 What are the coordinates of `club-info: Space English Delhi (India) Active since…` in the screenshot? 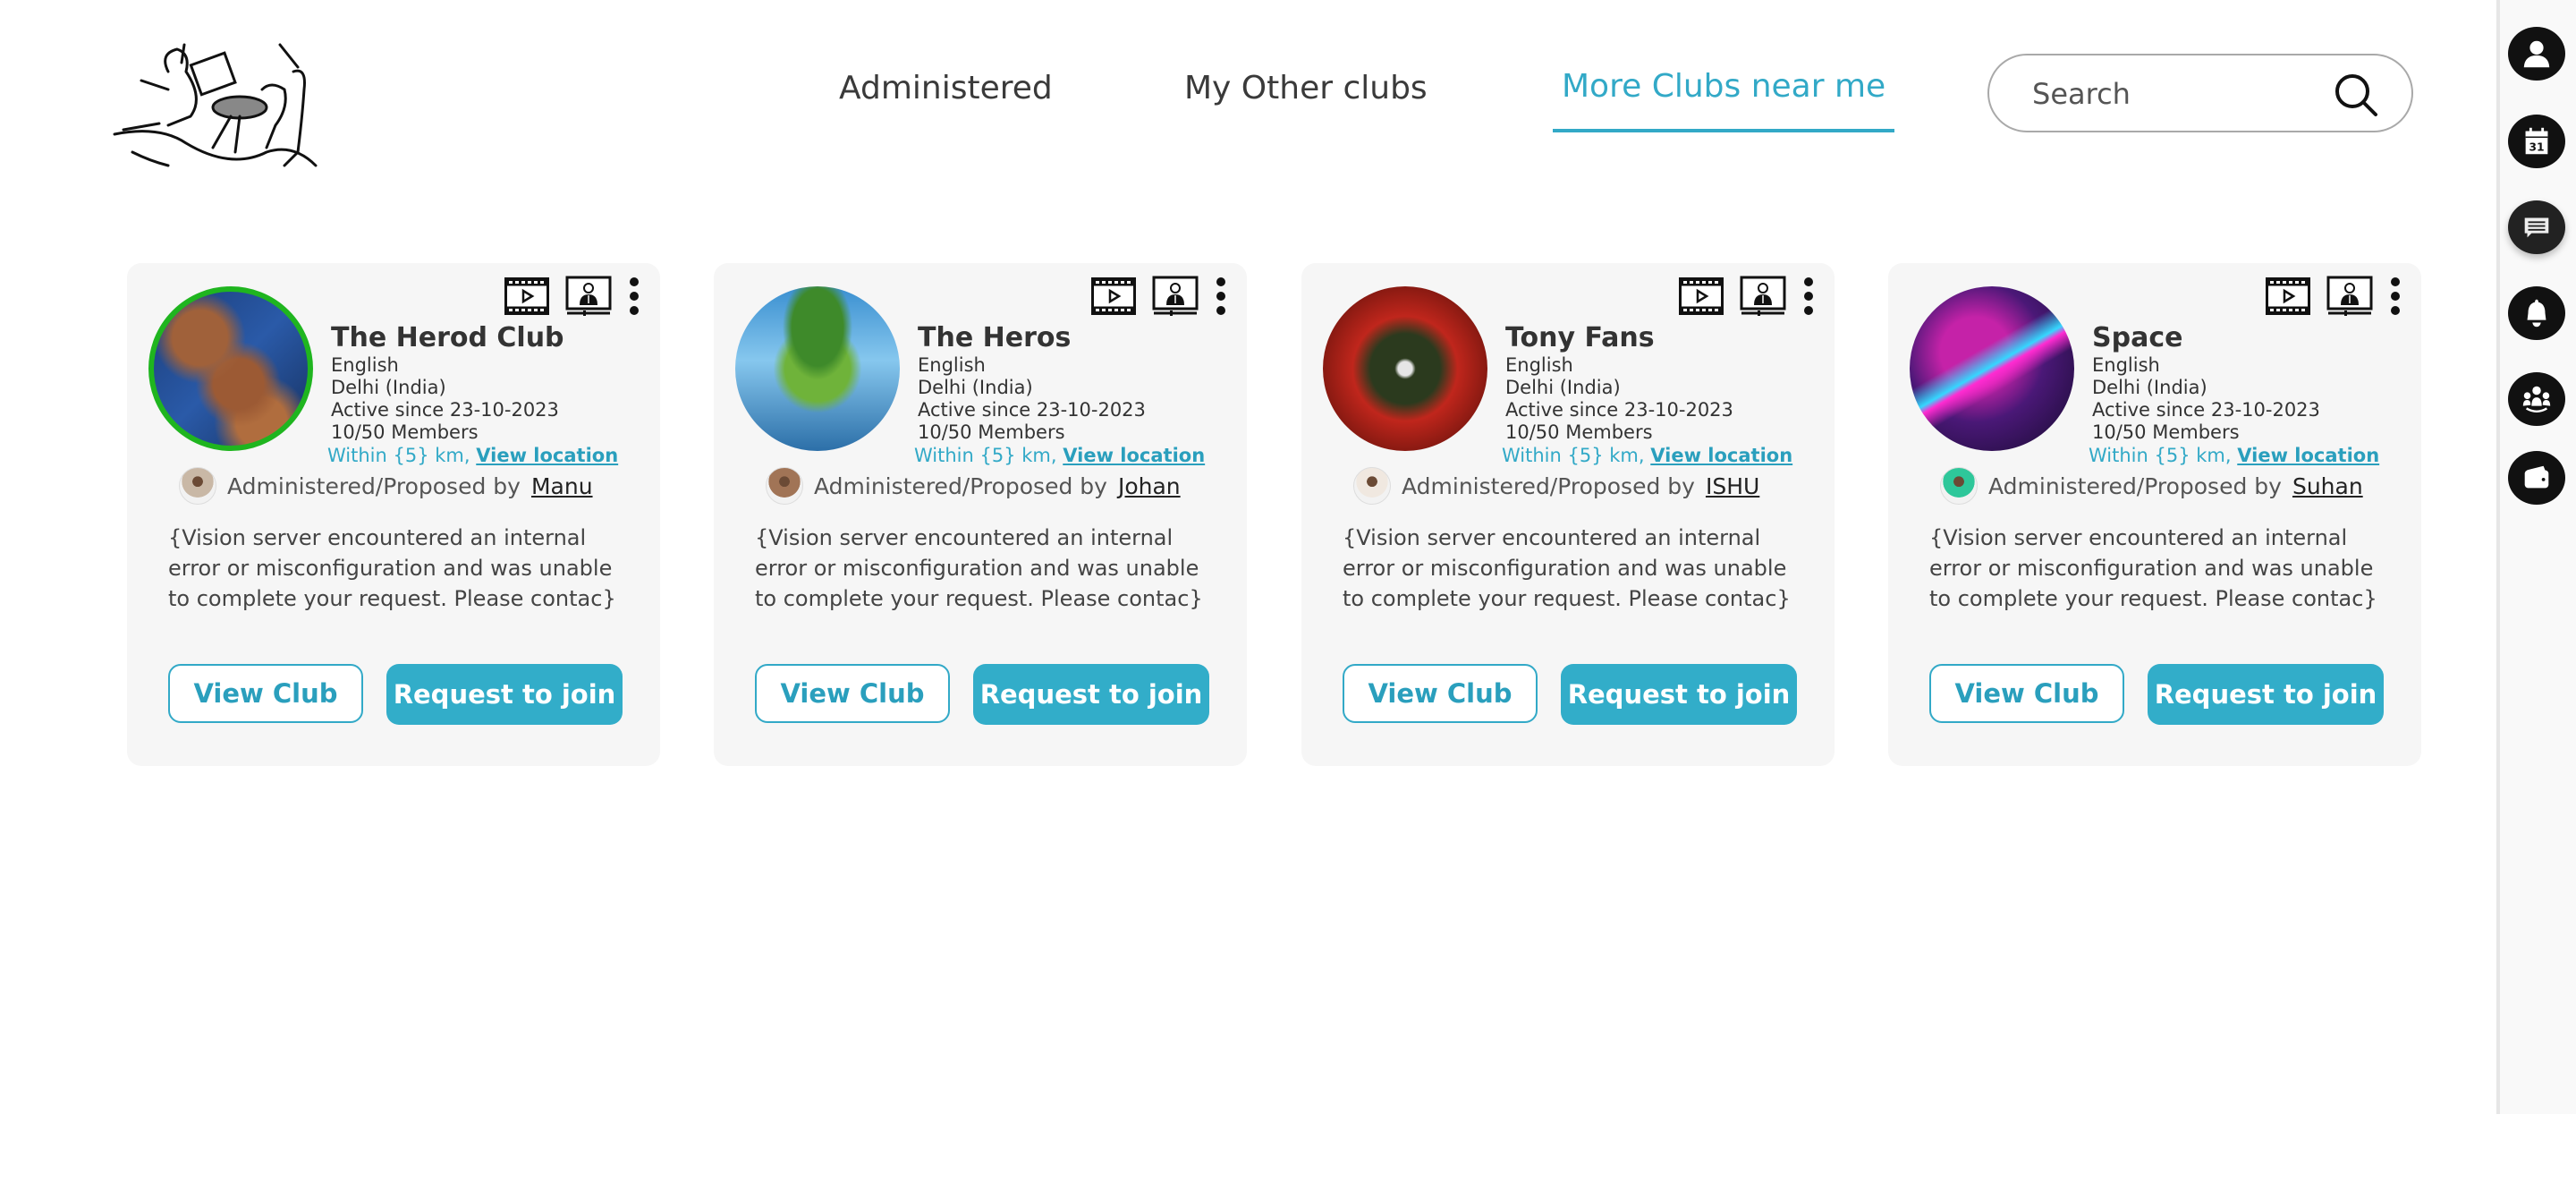 It's located at (2247, 394).